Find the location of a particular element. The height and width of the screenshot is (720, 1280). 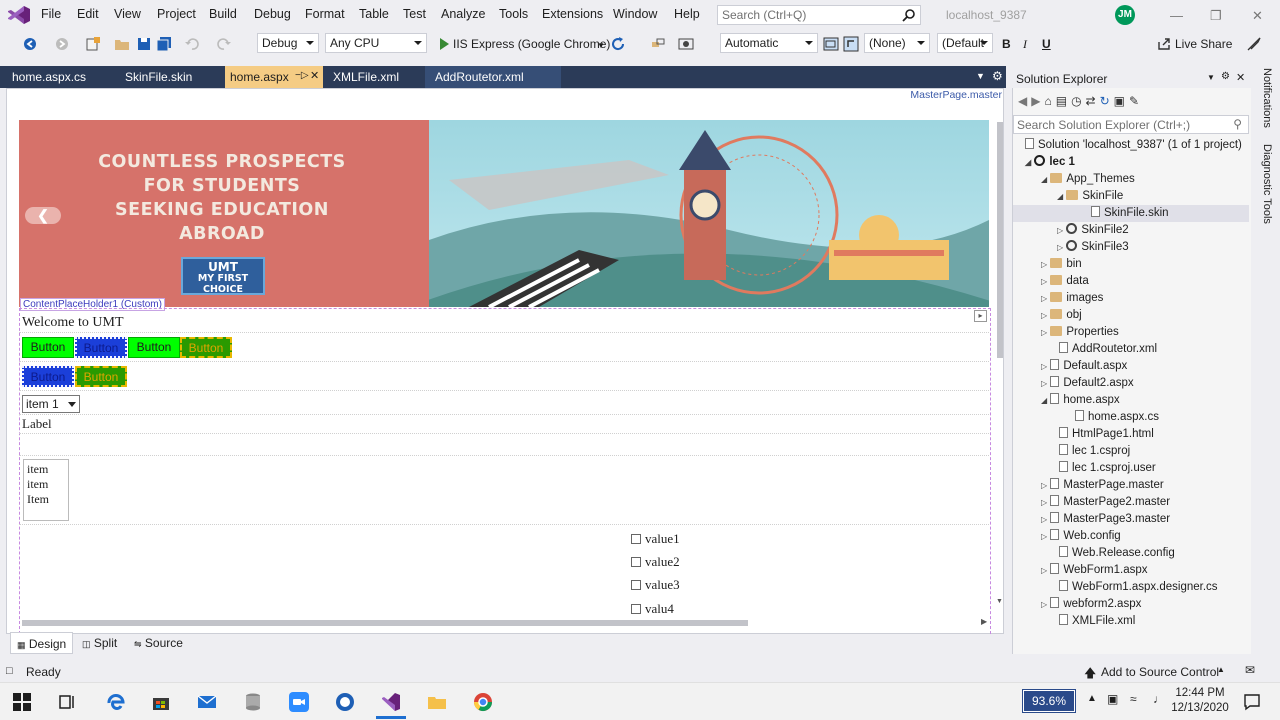

asp-dropdownlist: item 1 is located at coordinates (51, 404).